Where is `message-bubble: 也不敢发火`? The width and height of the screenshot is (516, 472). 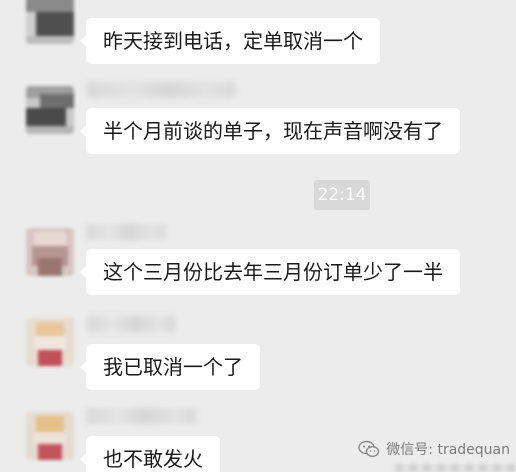
message-bubble: 也不敢发火 is located at coordinates (150, 454).